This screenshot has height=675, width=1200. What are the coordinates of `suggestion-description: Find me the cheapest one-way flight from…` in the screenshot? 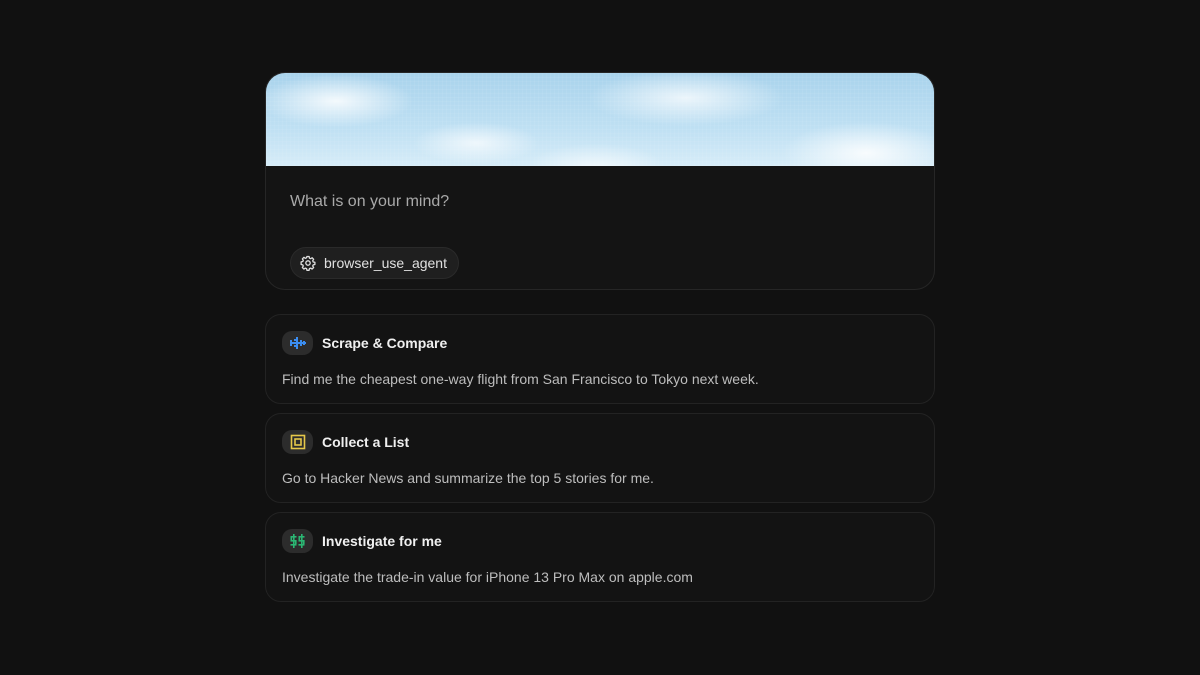 It's located at (520, 379).